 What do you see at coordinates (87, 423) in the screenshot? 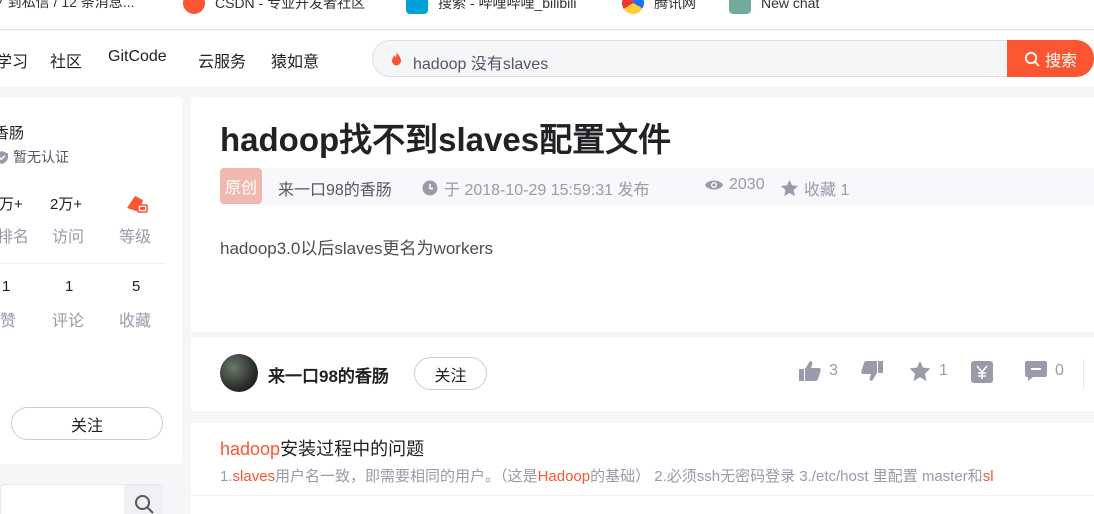
I see `sidebar-follow-button: 关注` at bounding box center [87, 423].